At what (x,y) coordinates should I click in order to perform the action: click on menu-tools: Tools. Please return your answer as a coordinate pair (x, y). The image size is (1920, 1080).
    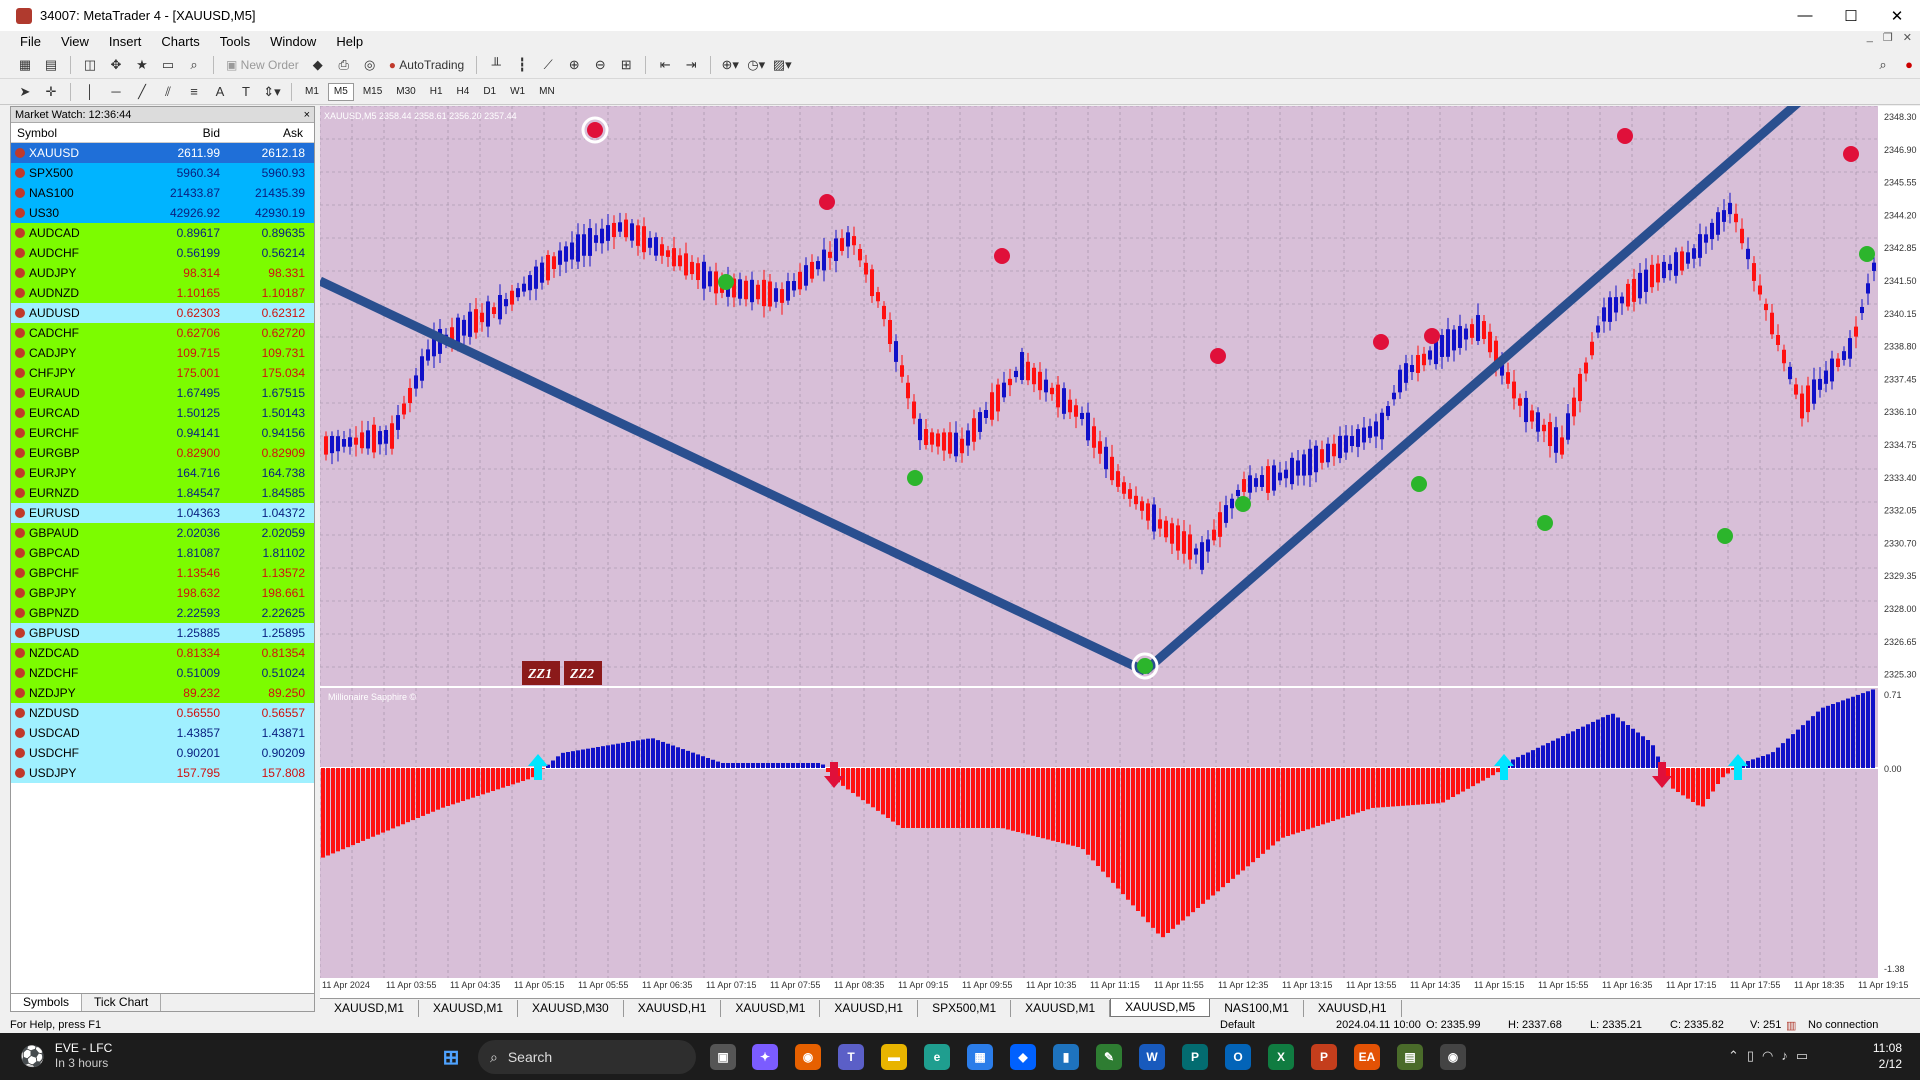
    Looking at the image, I should click on (235, 41).